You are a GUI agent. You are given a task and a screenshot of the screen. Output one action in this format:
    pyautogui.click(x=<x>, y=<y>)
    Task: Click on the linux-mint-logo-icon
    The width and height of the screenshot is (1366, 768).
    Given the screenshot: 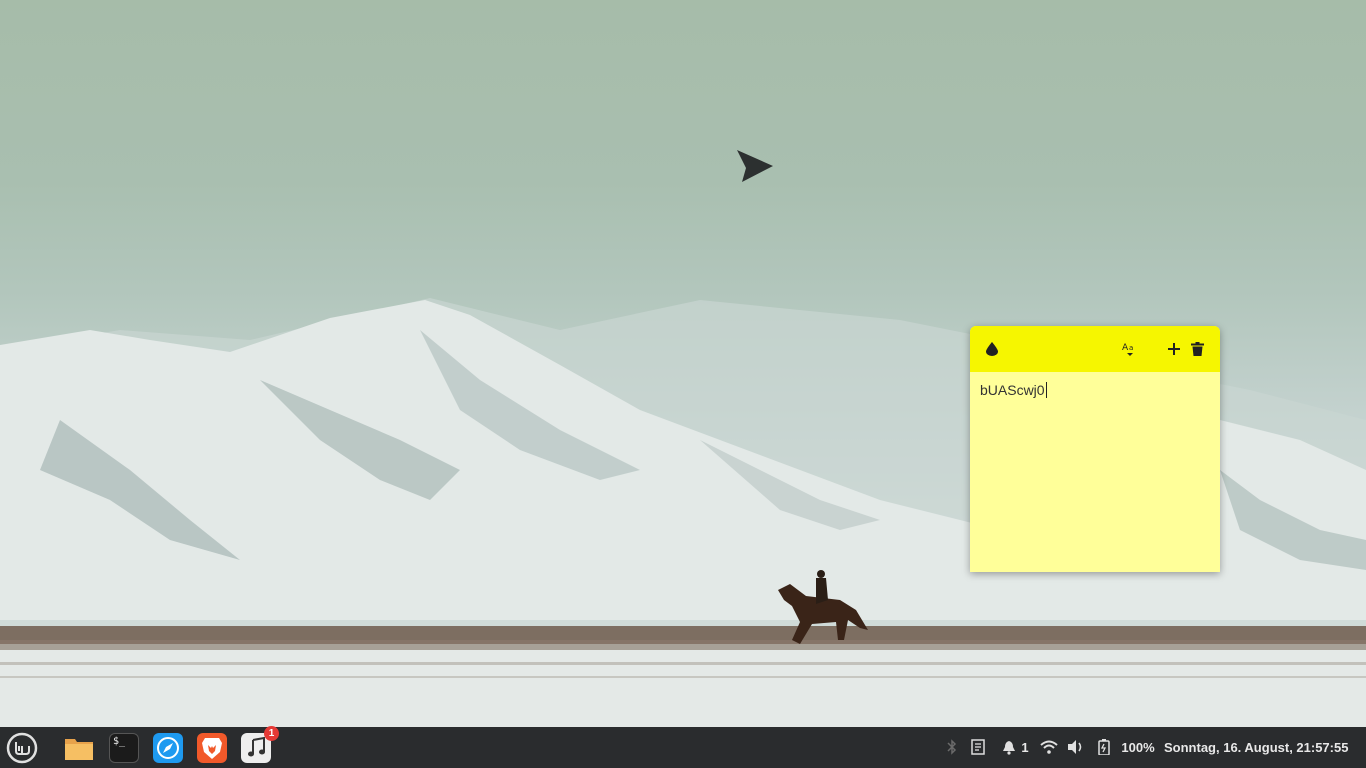 What is the action you would take?
    pyautogui.click(x=22, y=748)
    